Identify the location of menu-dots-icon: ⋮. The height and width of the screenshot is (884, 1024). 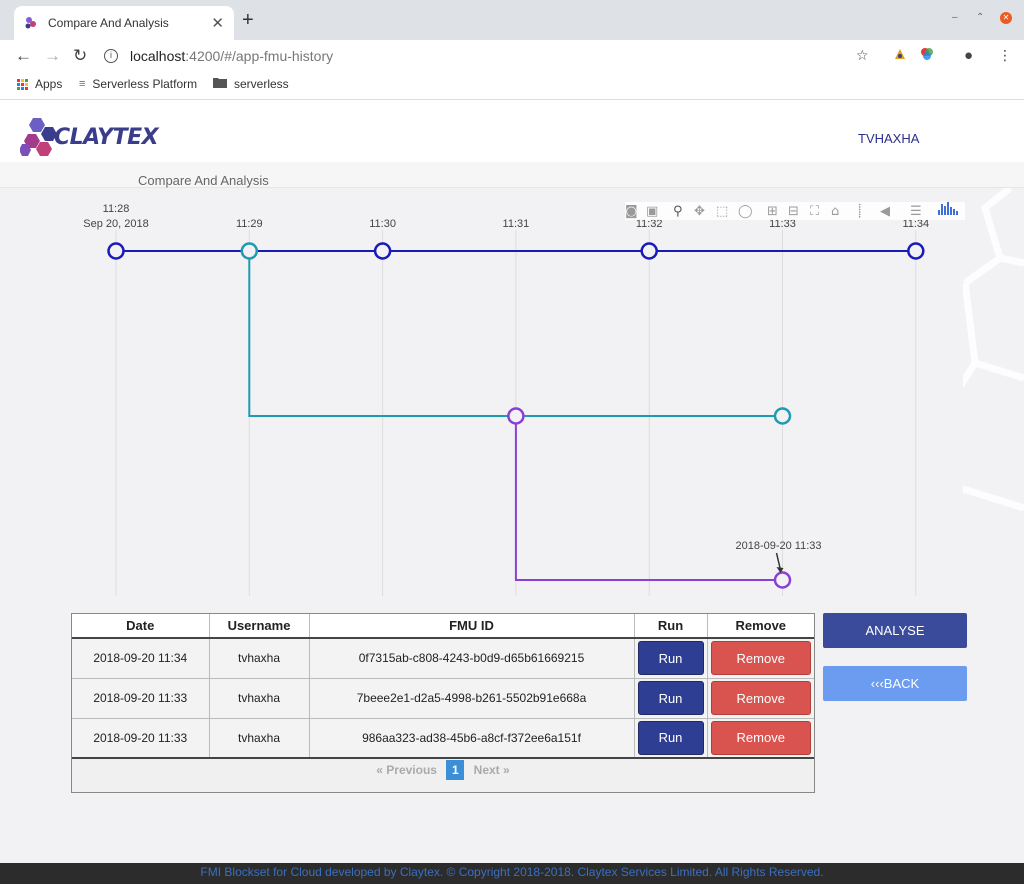
(1005, 55).